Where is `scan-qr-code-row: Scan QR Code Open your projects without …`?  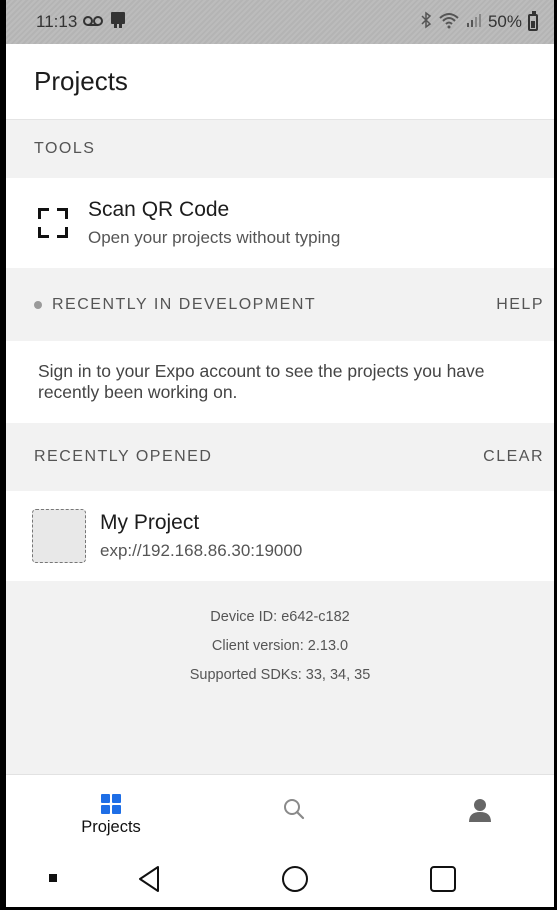 scan-qr-code-row: Scan QR Code Open your projects without … is located at coordinates (280, 223).